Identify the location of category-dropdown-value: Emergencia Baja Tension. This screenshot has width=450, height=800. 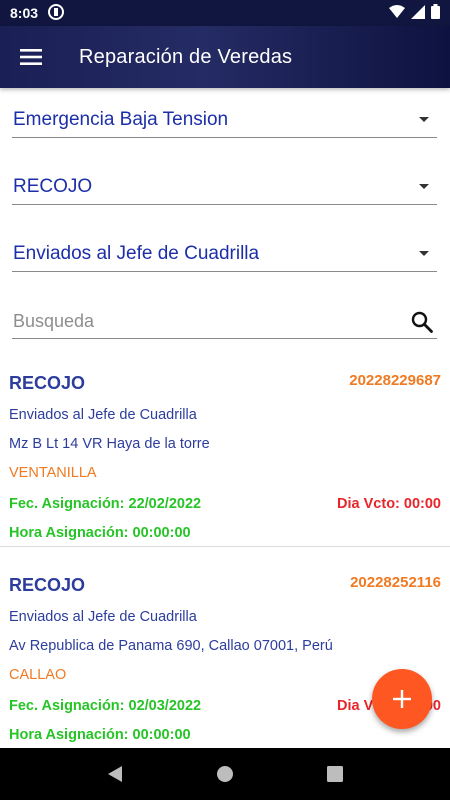
(121, 119).